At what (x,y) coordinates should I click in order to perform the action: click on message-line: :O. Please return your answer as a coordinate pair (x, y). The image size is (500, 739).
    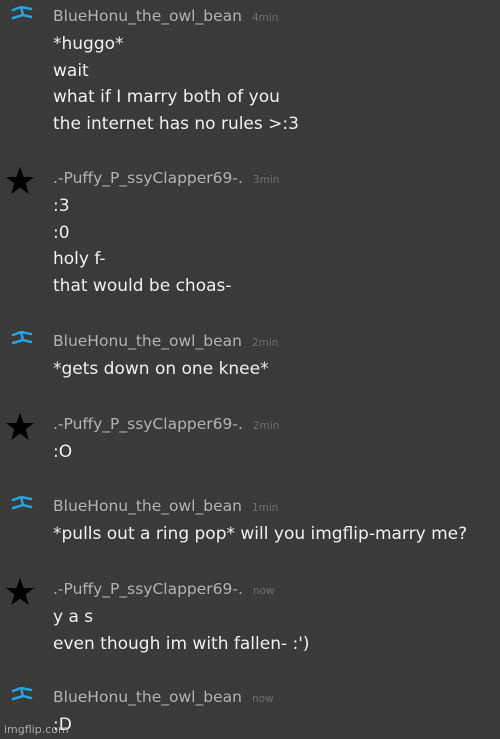
    Looking at the image, I should click on (63, 452).